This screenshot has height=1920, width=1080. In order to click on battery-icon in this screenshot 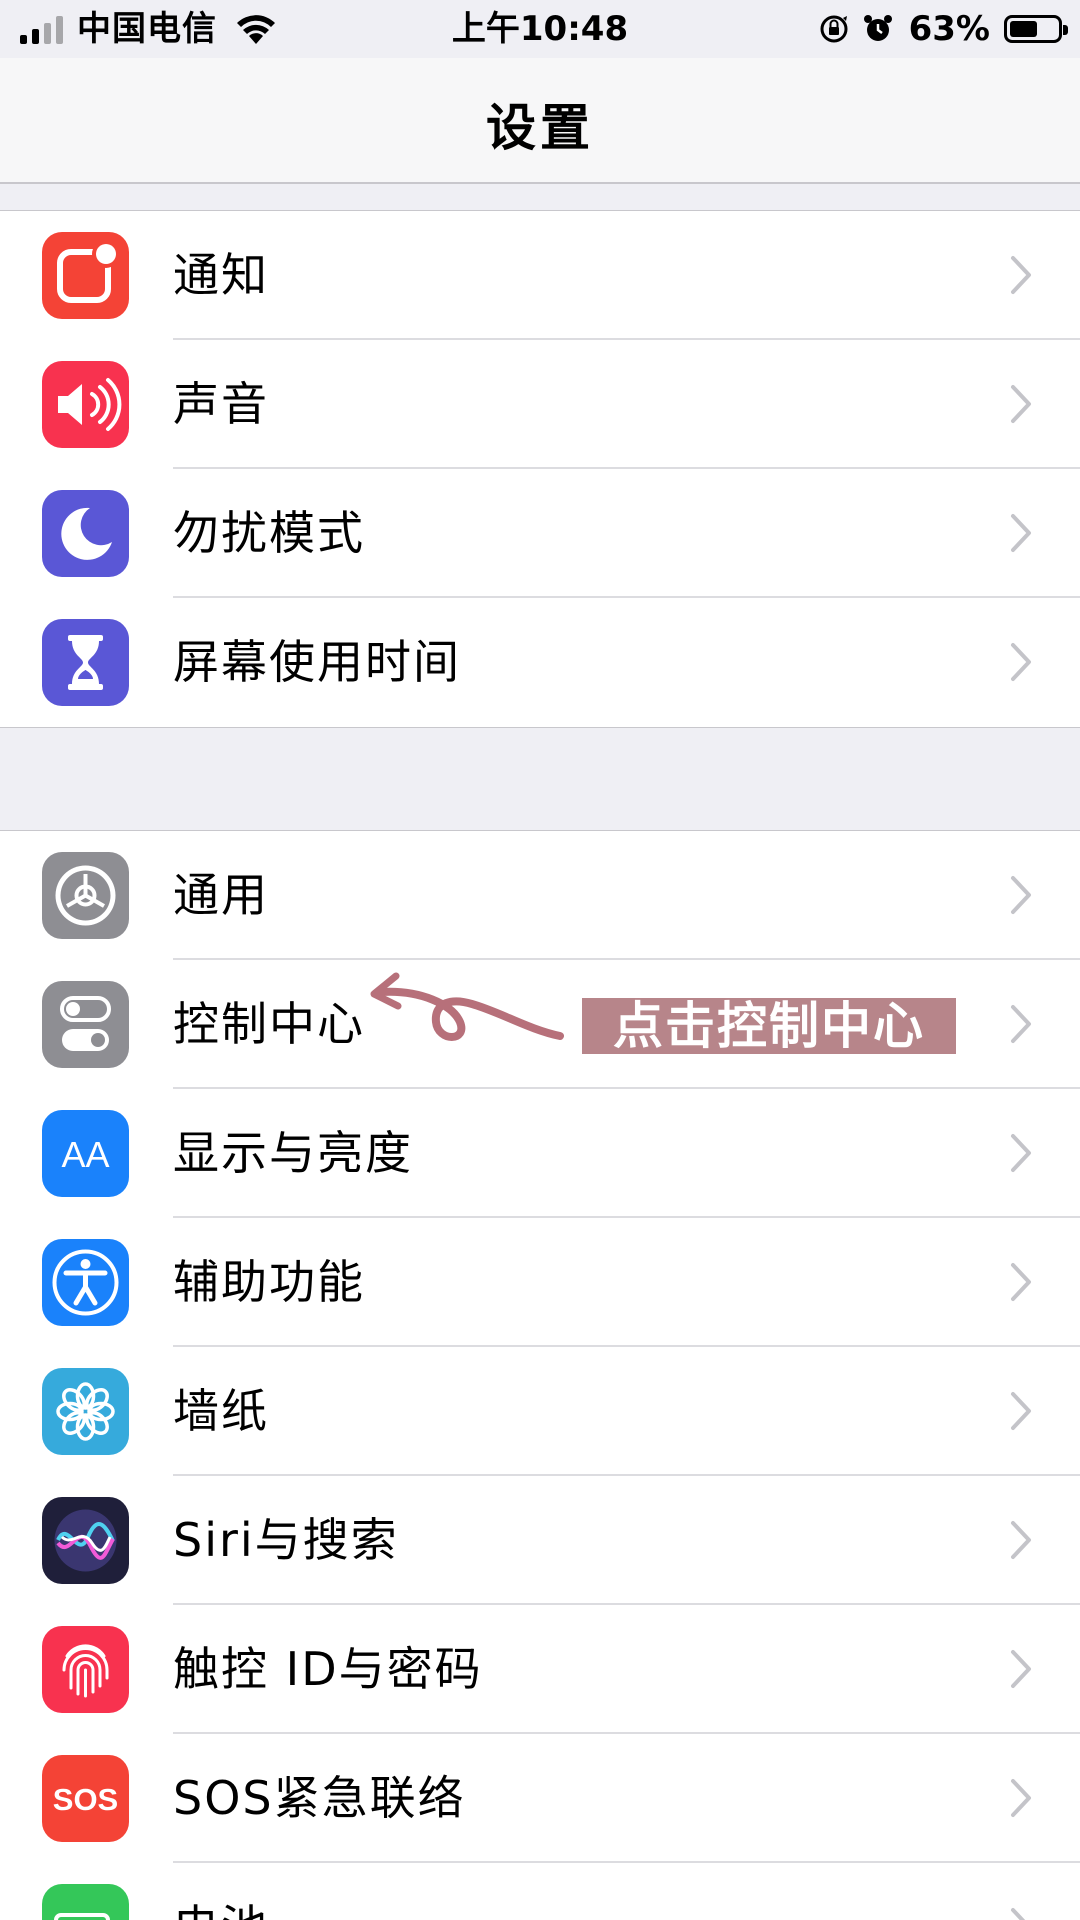, I will do `click(1036, 29)`.